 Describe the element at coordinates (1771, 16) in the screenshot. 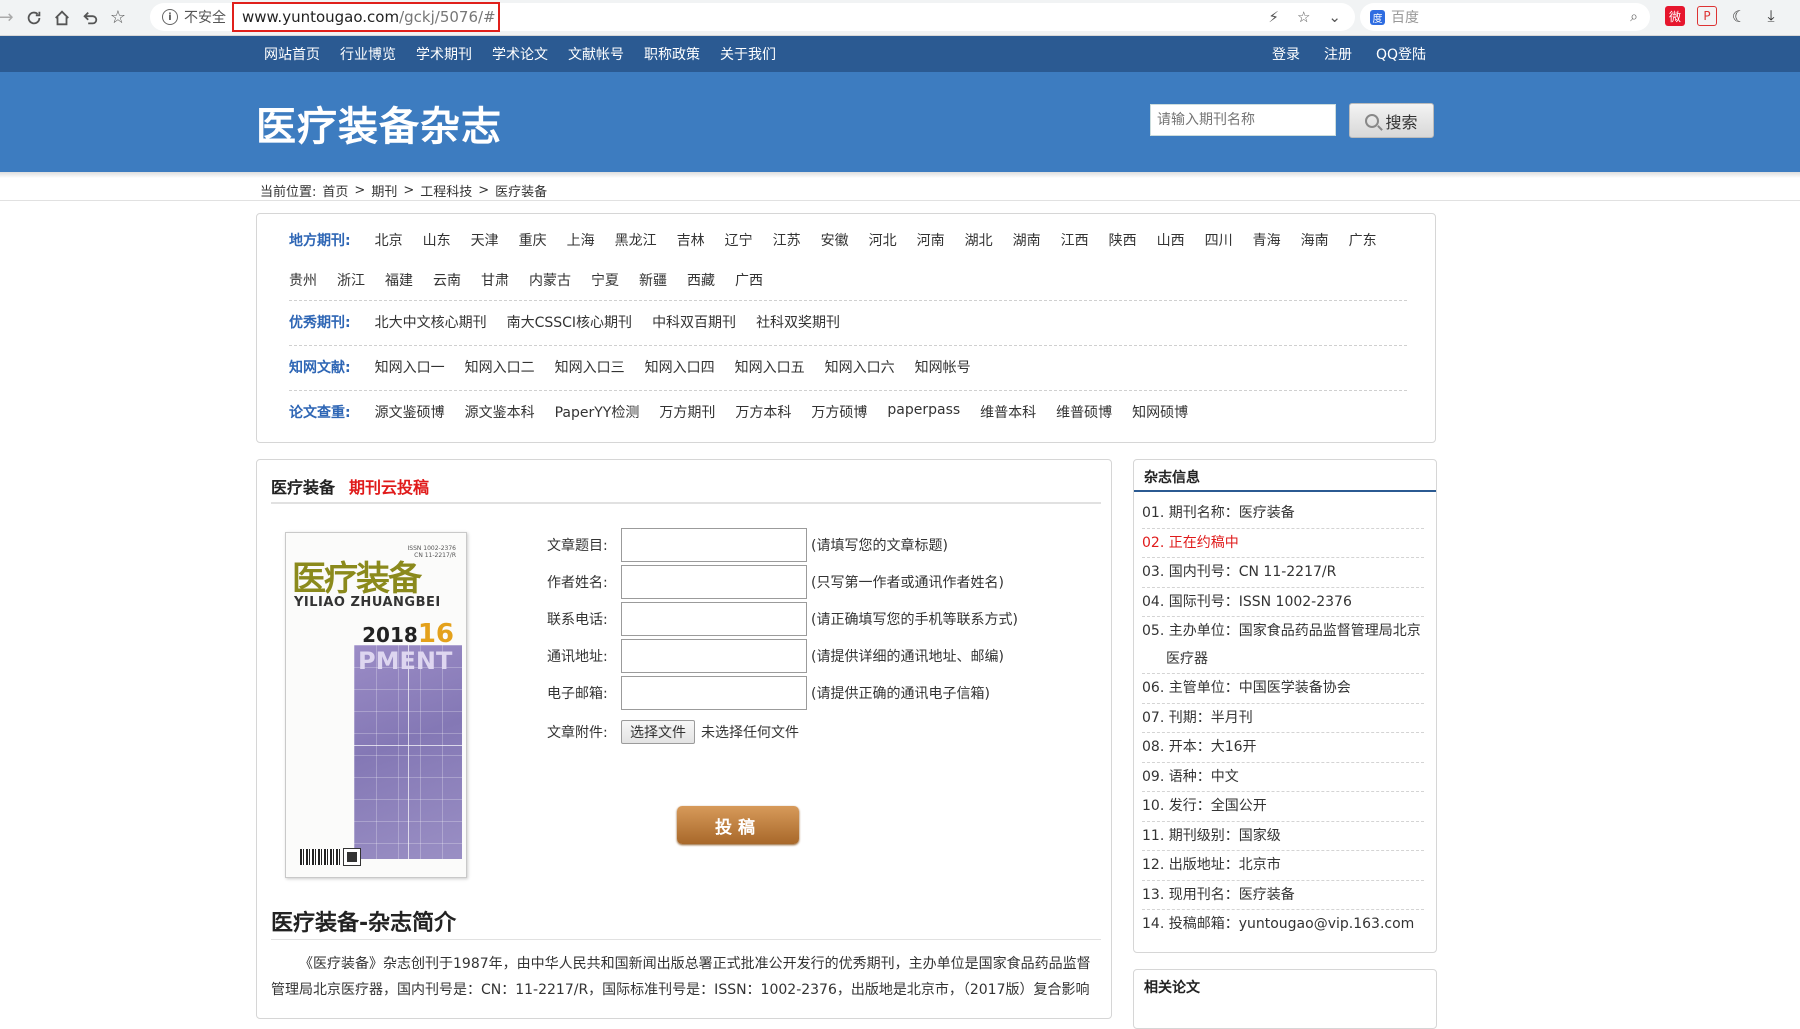

I see `download-icon: ⤓` at that location.